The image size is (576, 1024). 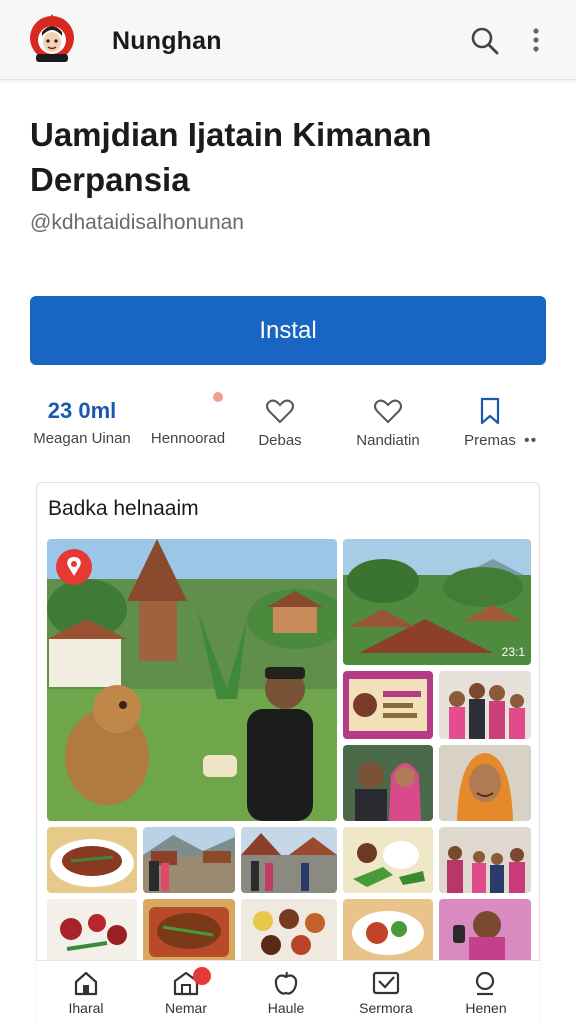 I want to click on more-vert-icon, so click(x=536, y=41).